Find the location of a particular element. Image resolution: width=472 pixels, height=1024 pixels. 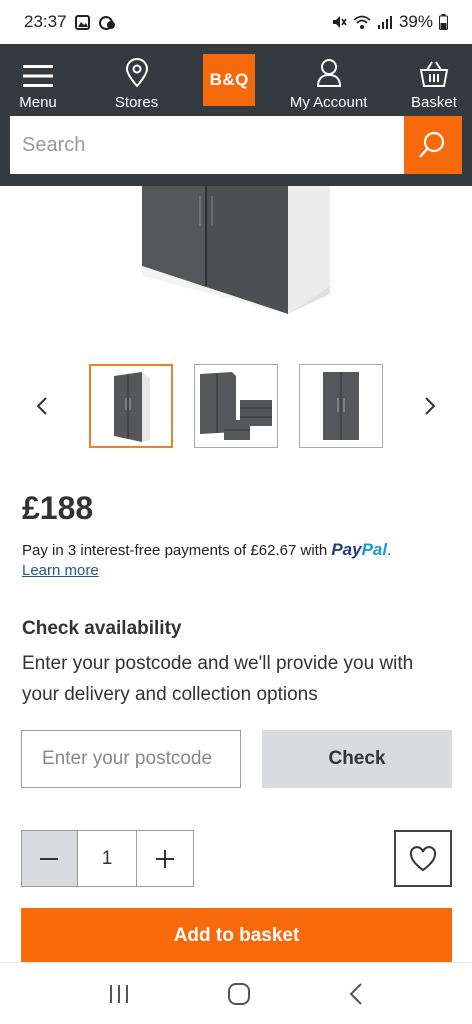

check-availability-heading: Check availability is located at coordinates (102, 628).